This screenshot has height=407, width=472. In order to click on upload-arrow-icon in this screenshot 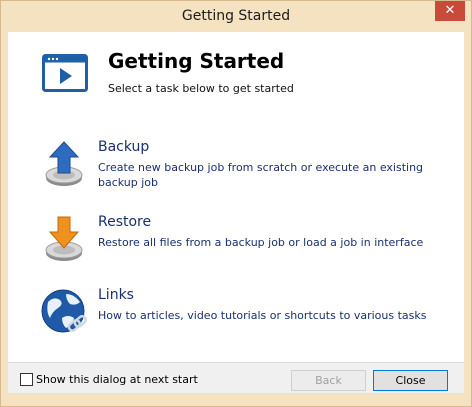, I will do `click(64, 163)`.